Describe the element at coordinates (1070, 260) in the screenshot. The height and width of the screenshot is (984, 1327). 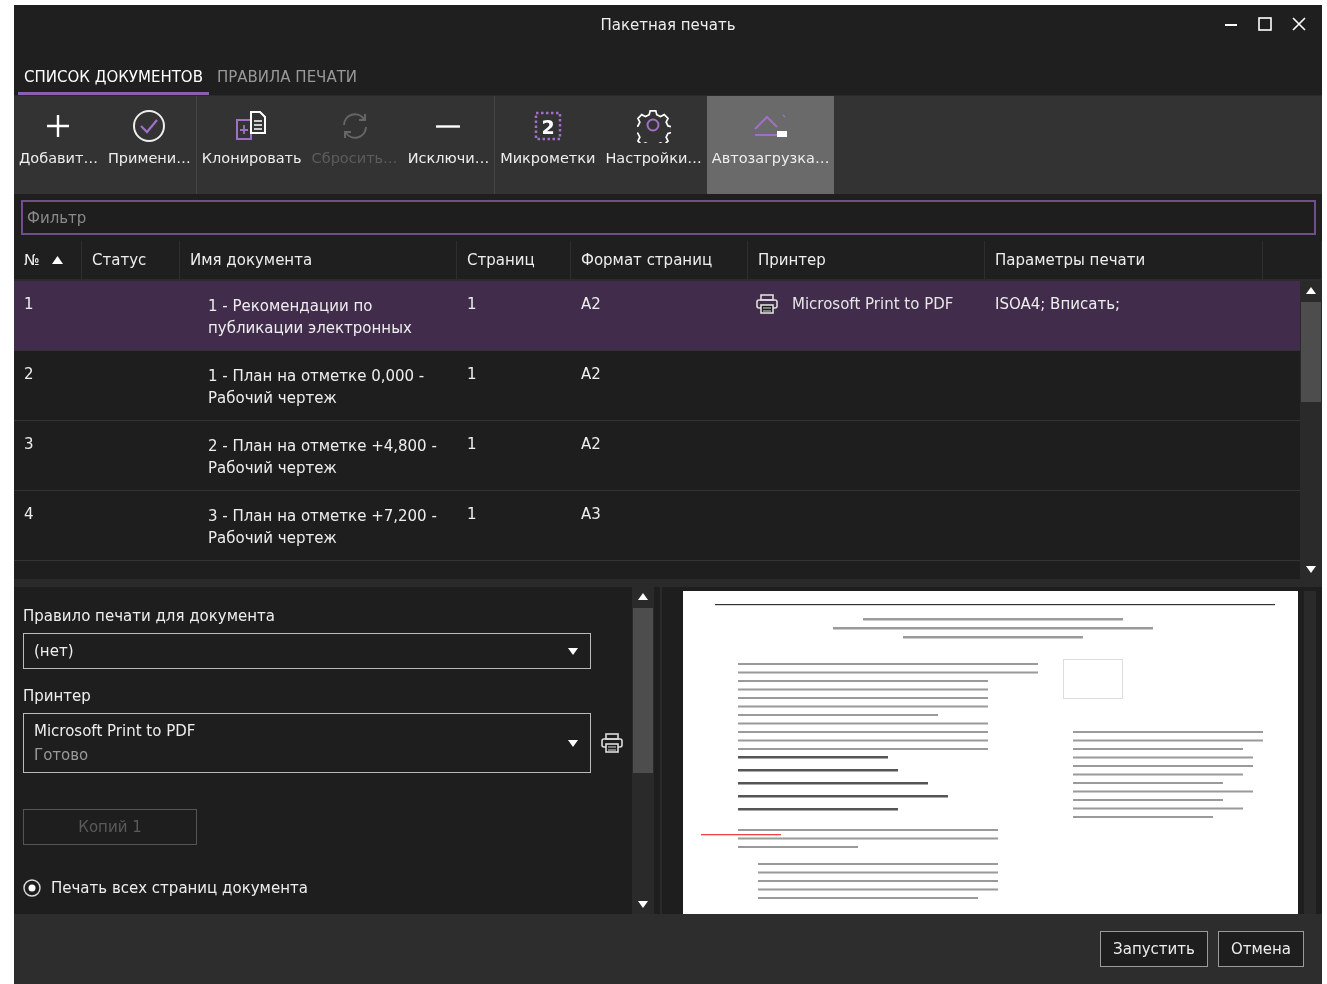
I see `column-header: Параметры печати` at that location.